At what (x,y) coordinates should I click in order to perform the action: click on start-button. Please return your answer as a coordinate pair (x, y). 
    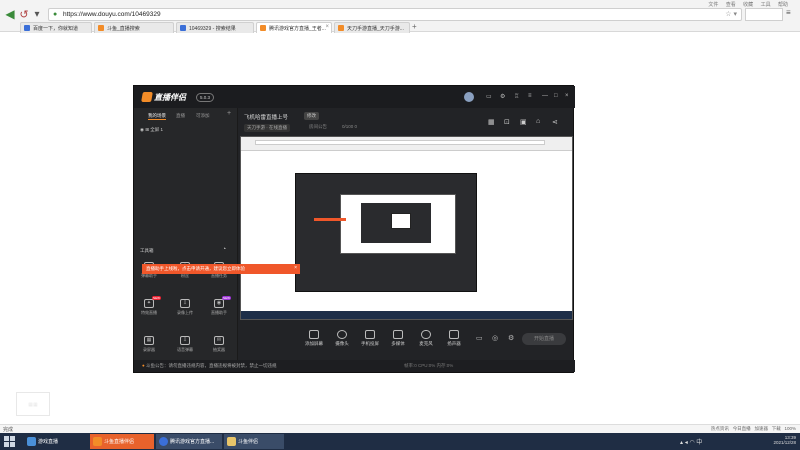
    Looking at the image, I should click on (10, 441).